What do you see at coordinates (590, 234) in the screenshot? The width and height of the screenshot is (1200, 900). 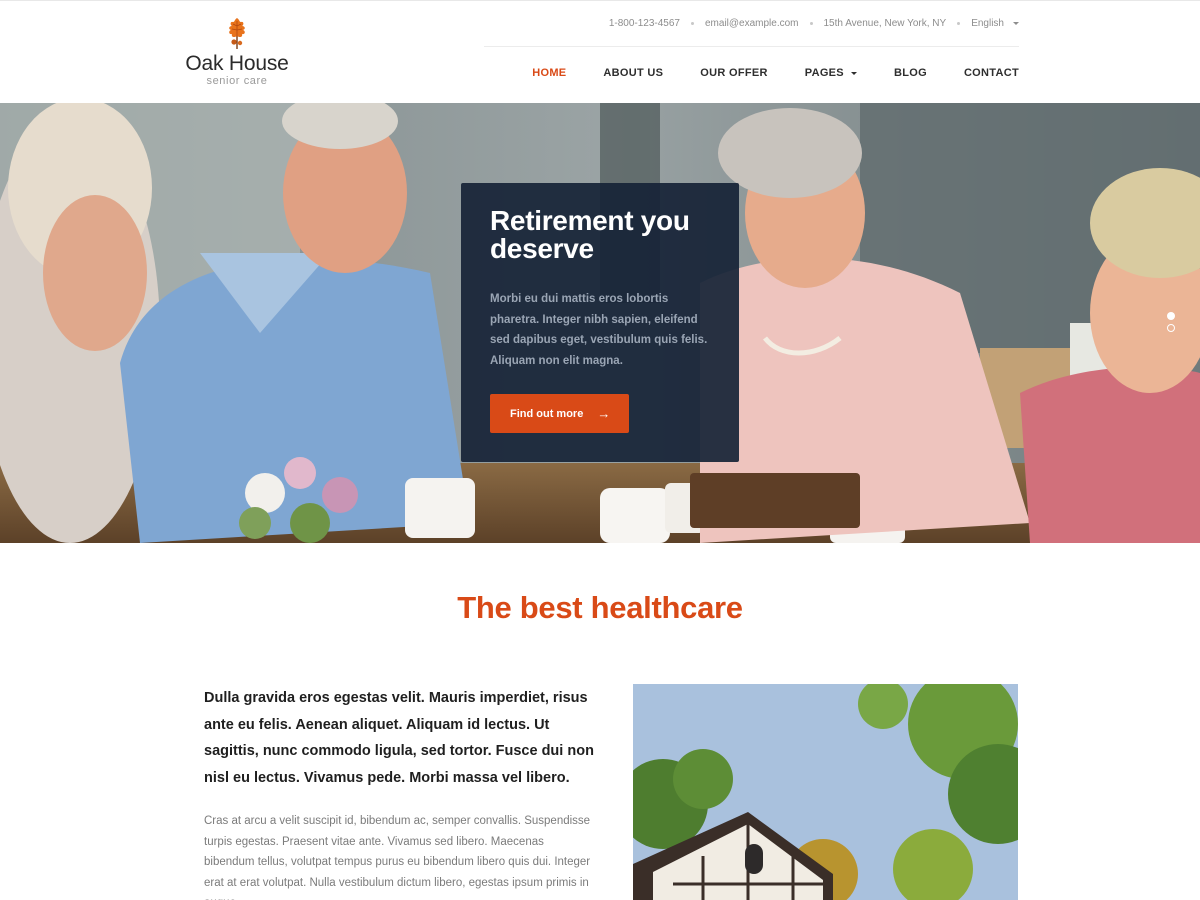 I see `hero-title: Retirement you deserve` at bounding box center [590, 234].